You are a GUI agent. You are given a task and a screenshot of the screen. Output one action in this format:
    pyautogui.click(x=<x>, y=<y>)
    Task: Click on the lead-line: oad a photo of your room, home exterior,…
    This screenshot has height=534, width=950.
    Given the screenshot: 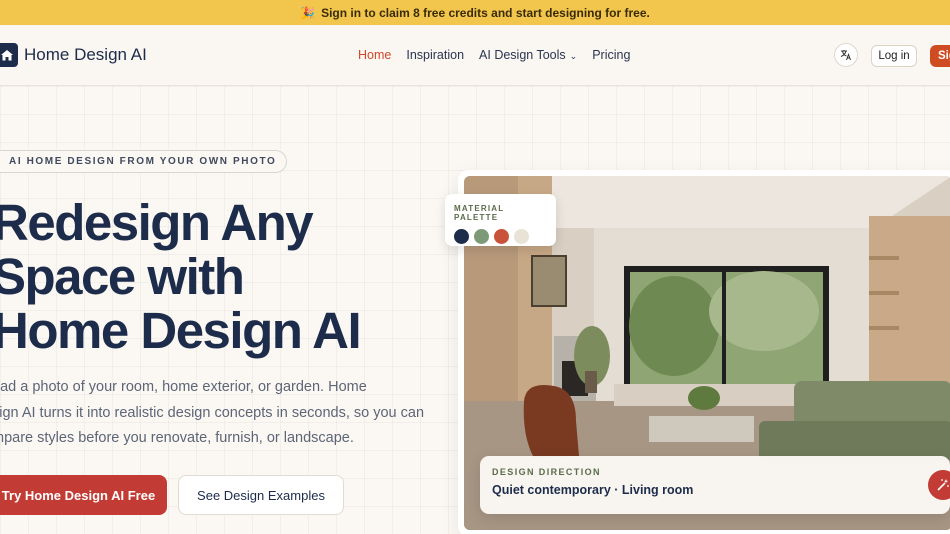 What is the action you would take?
    pyautogui.click(x=183, y=387)
    